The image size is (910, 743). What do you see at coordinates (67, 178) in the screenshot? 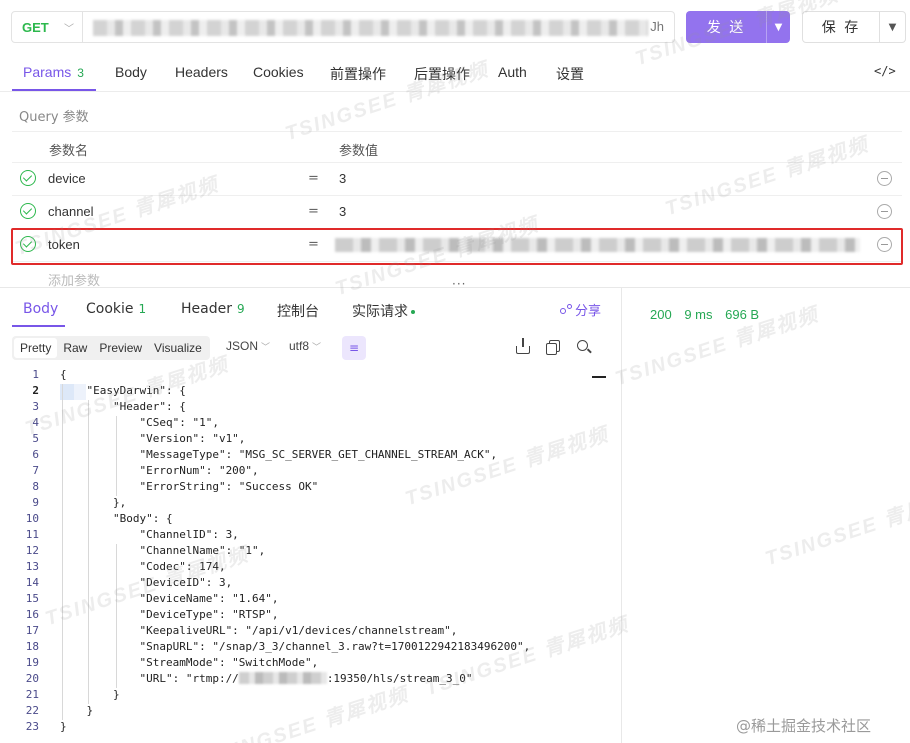
I see `param-name: device` at bounding box center [67, 178].